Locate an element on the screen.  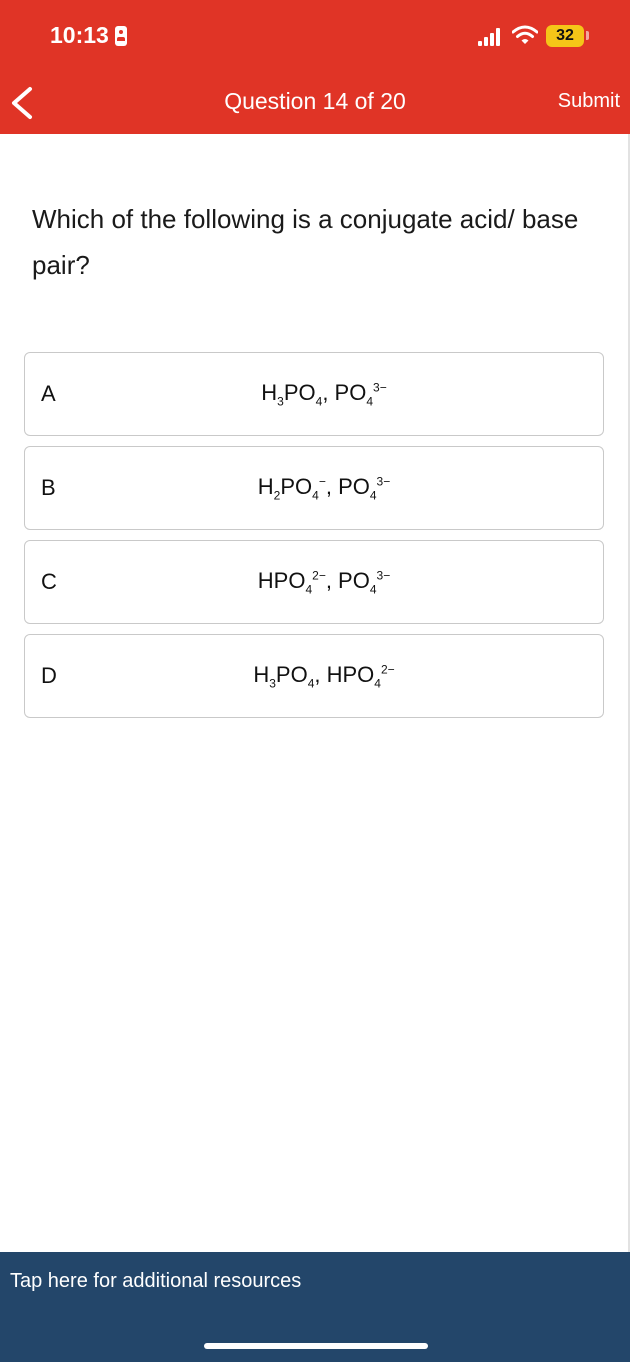
resources-bar: Tap here for additional resources is located at coordinates (315, 1307).